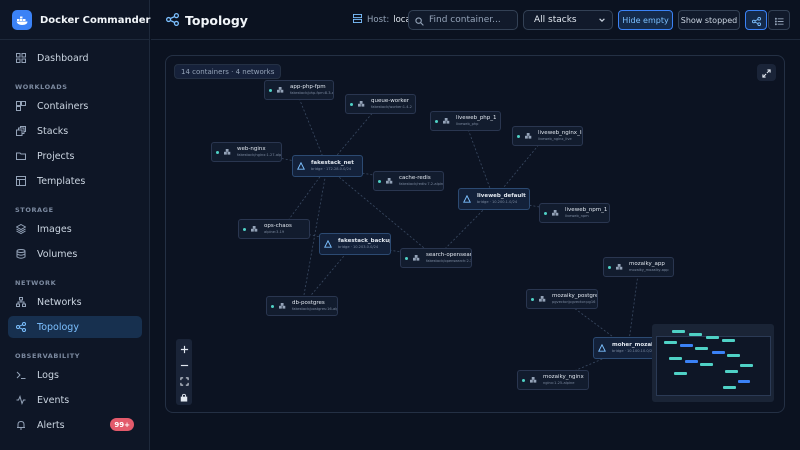 This screenshot has height=450, width=800. I want to click on host-label: Host:, so click(378, 20).